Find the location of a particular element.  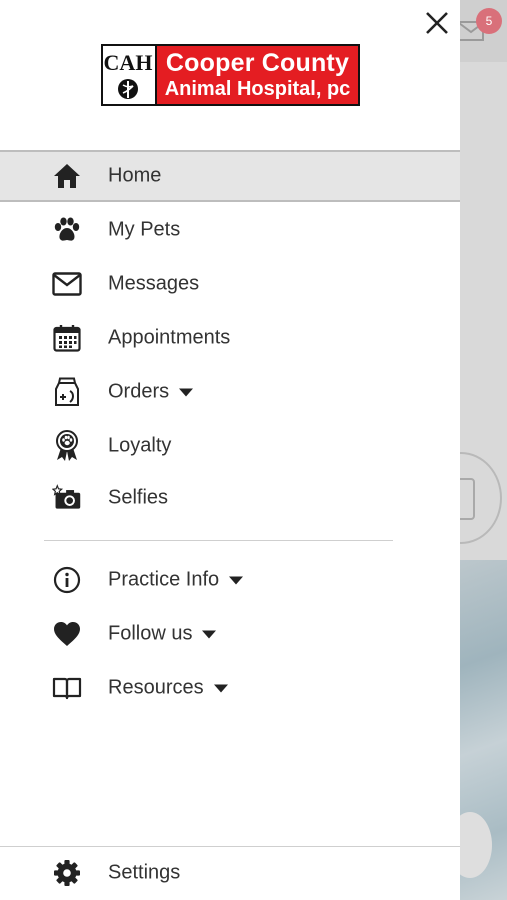

menu-item-label: Settings is located at coordinates (144, 873).